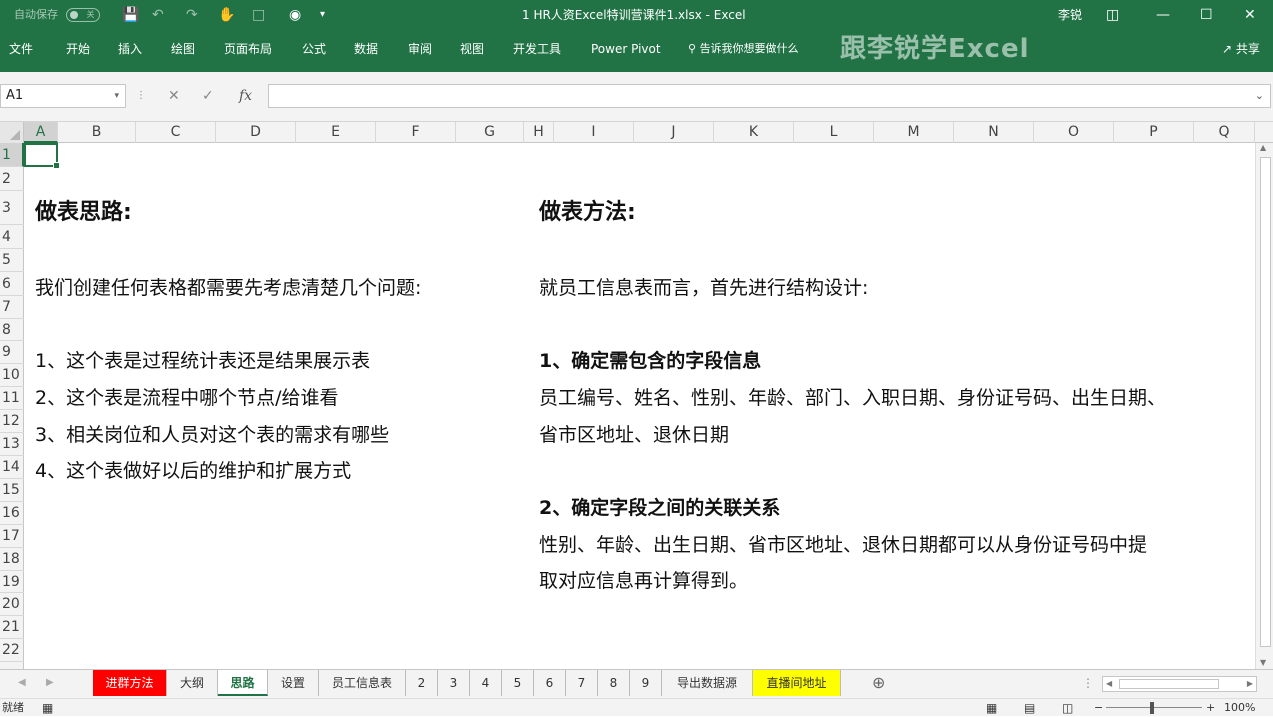 Image resolution: width=1273 pixels, height=717 pixels. I want to click on tab-review: 审阅, so click(420, 49).